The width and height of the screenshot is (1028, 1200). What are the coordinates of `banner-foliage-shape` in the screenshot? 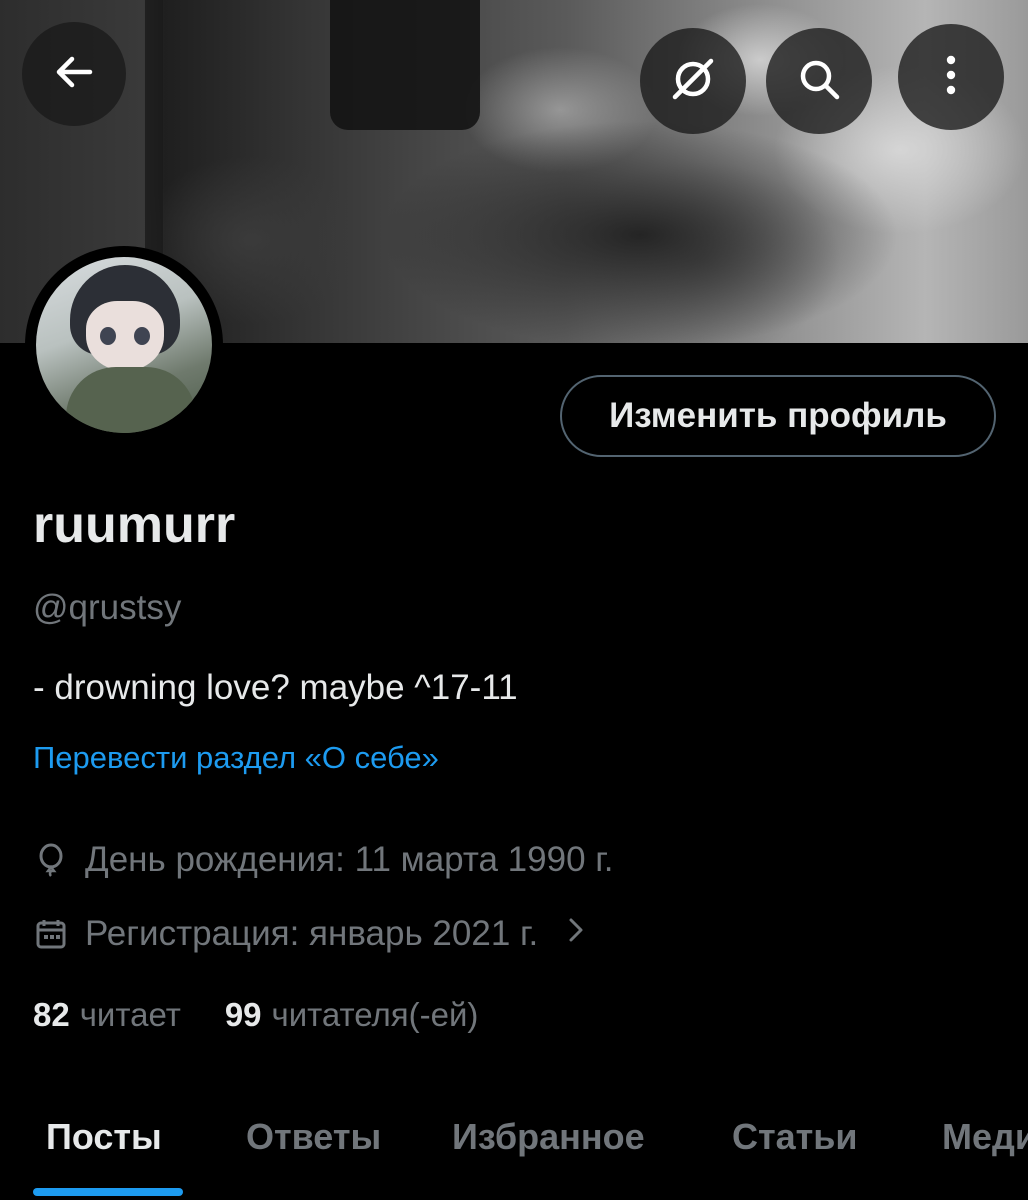 It's located at (640, 231).